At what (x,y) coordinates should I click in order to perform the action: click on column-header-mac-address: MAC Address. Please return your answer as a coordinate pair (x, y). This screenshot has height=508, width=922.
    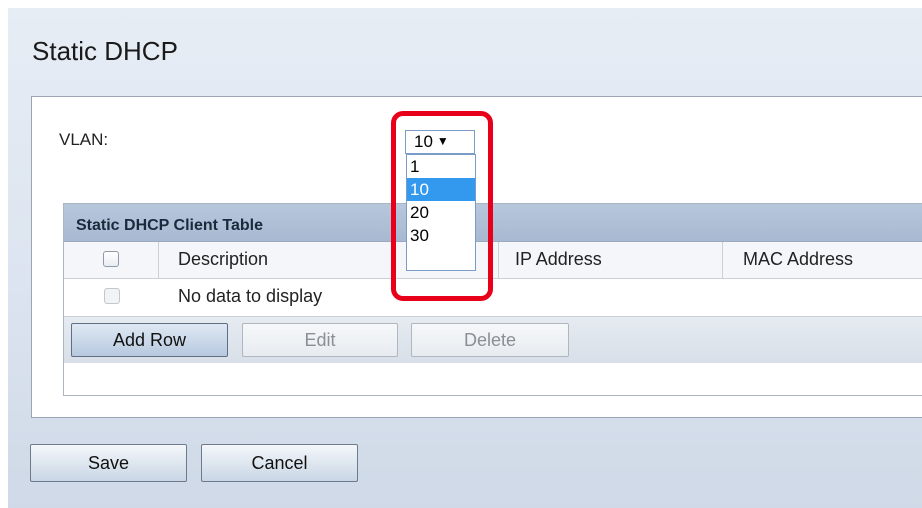
    Looking at the image, I should click on (822, 260).